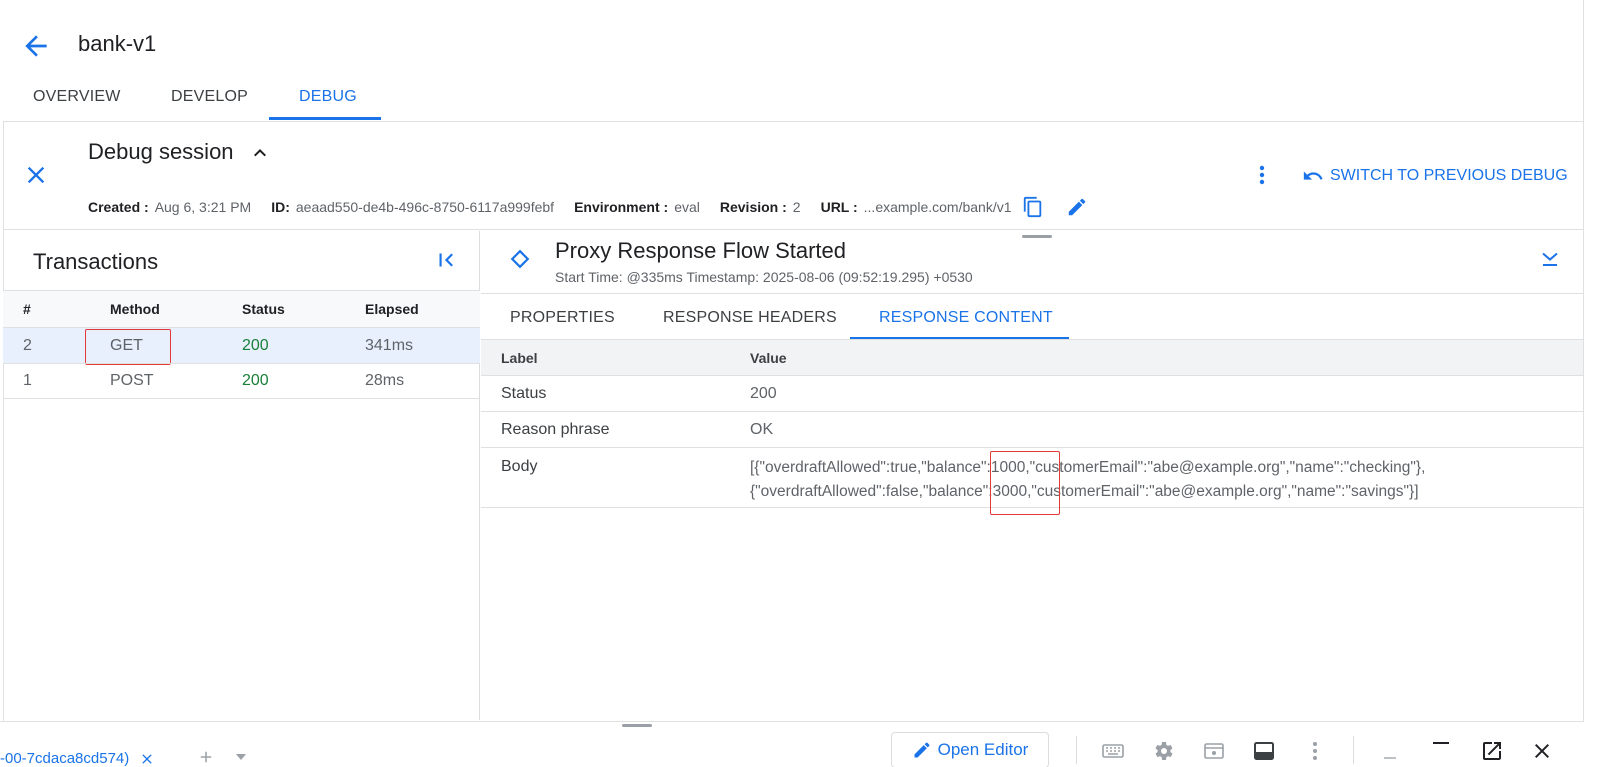 Image resolution: width=1602 pixels, height=767 pixels. What do you see at coordinates (839, 207) in the screenshot?
I see `url-label: URL :` at bounding box center [839, 207].